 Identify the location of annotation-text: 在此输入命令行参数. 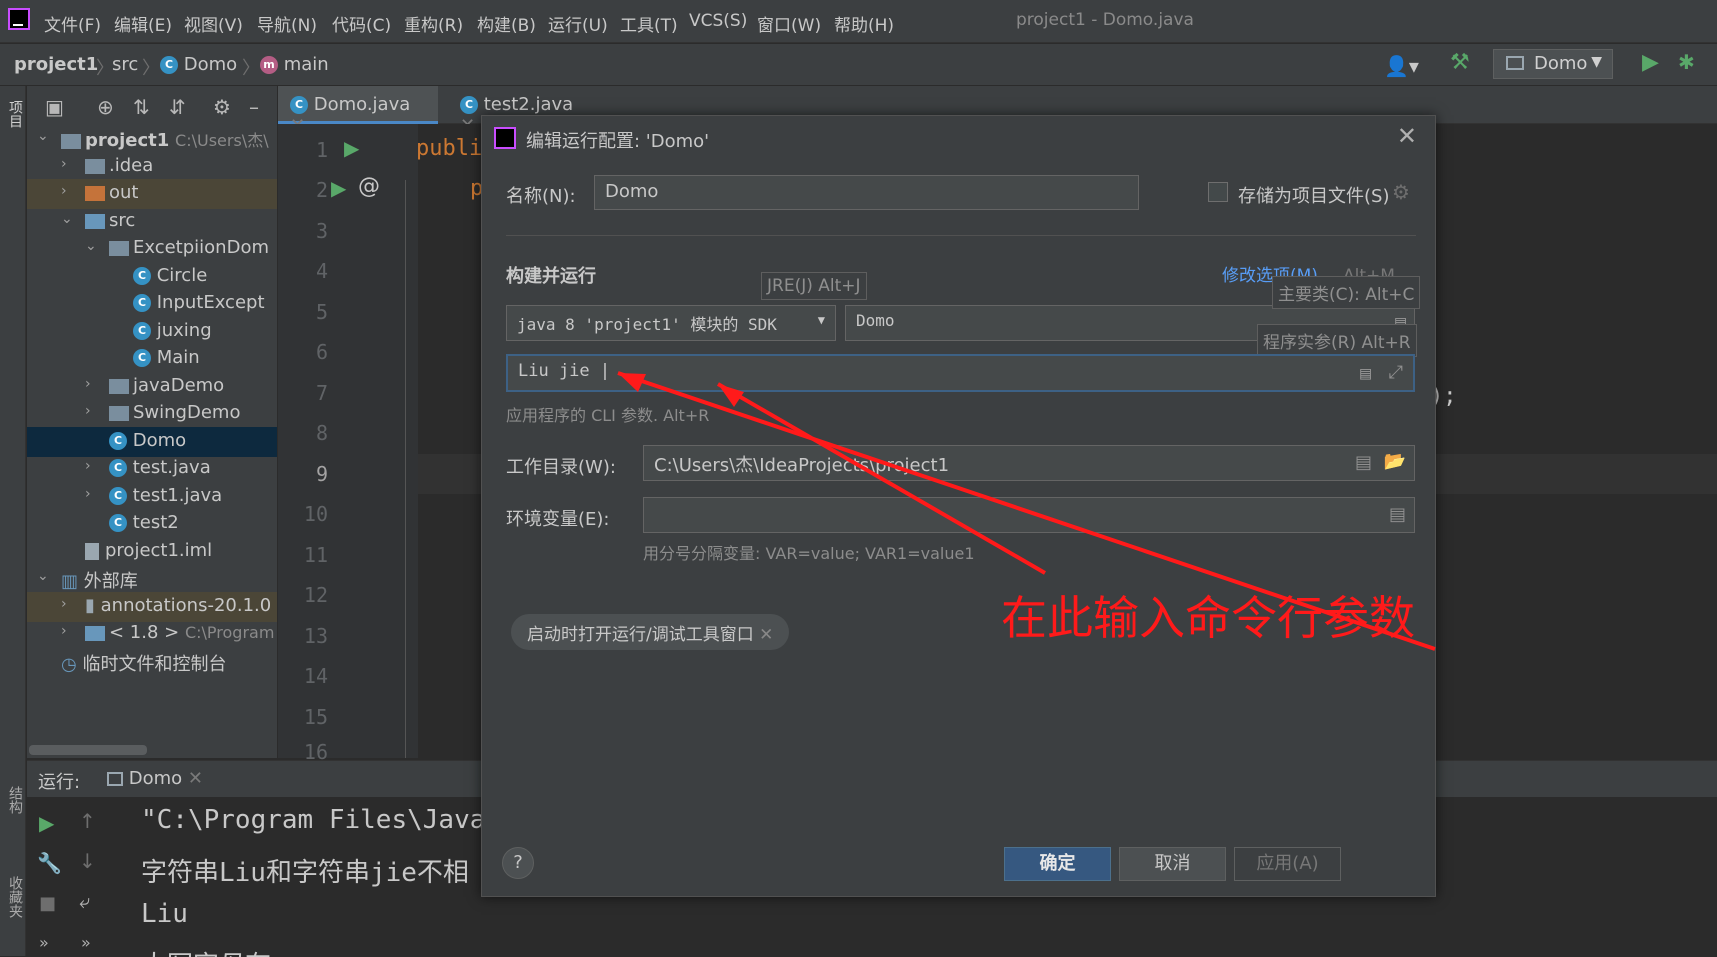
(1208, 618).